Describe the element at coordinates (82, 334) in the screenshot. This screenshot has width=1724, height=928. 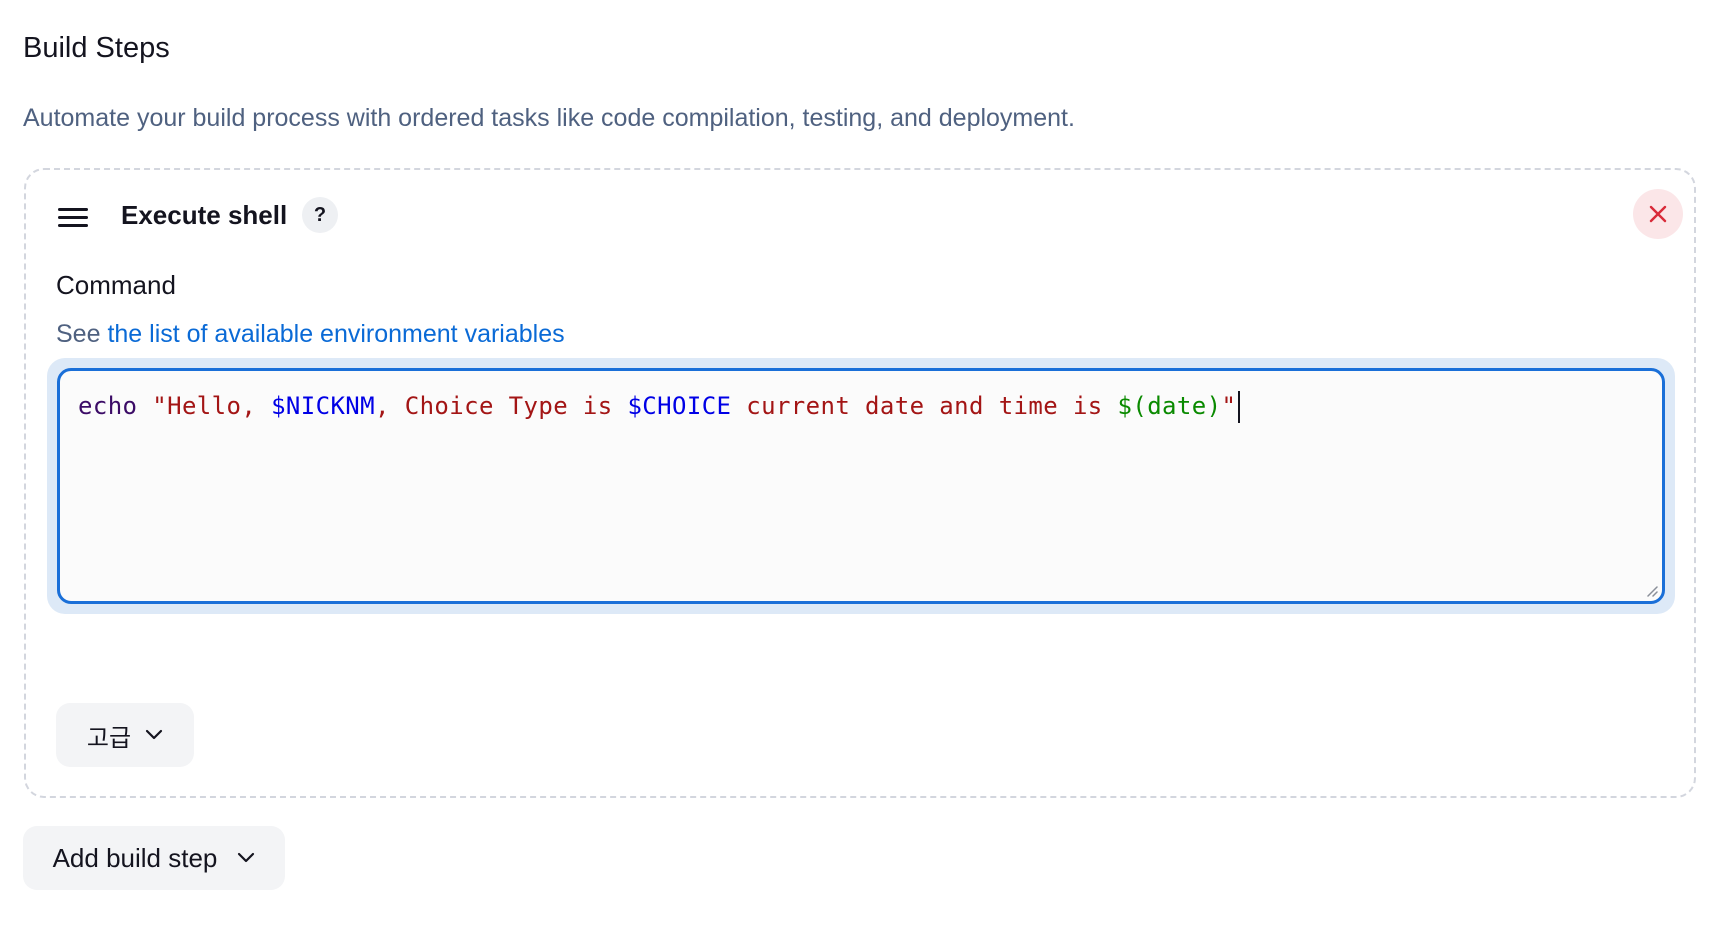
I see `env-hint-prefix: See` at that location.